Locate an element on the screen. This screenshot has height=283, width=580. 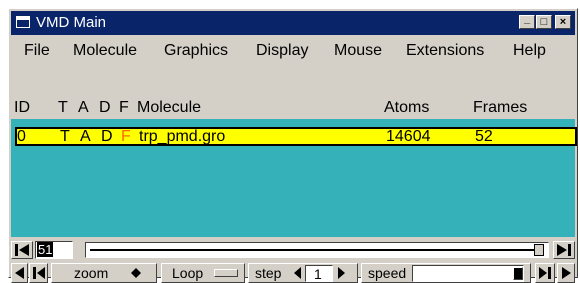
menu-help: Help is located at coordinates (529, 51).